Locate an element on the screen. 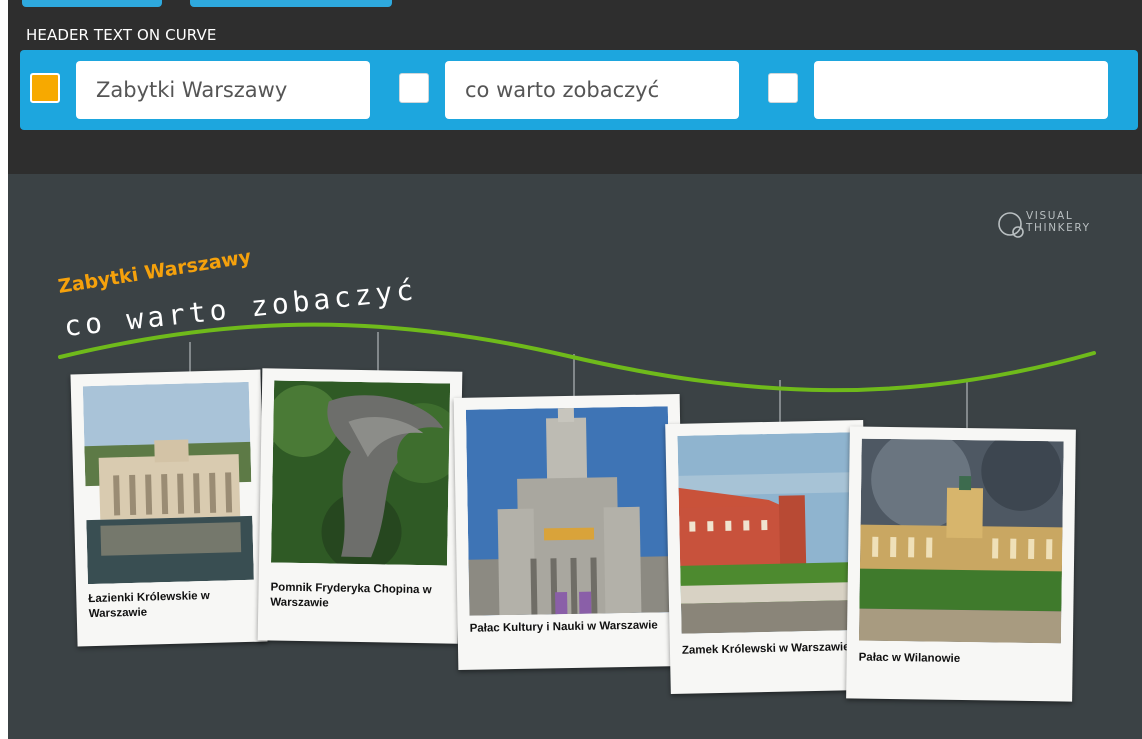 The height and width of the screenshot is (739, 1142). line2-text-input is located at coordinates (592, 90).